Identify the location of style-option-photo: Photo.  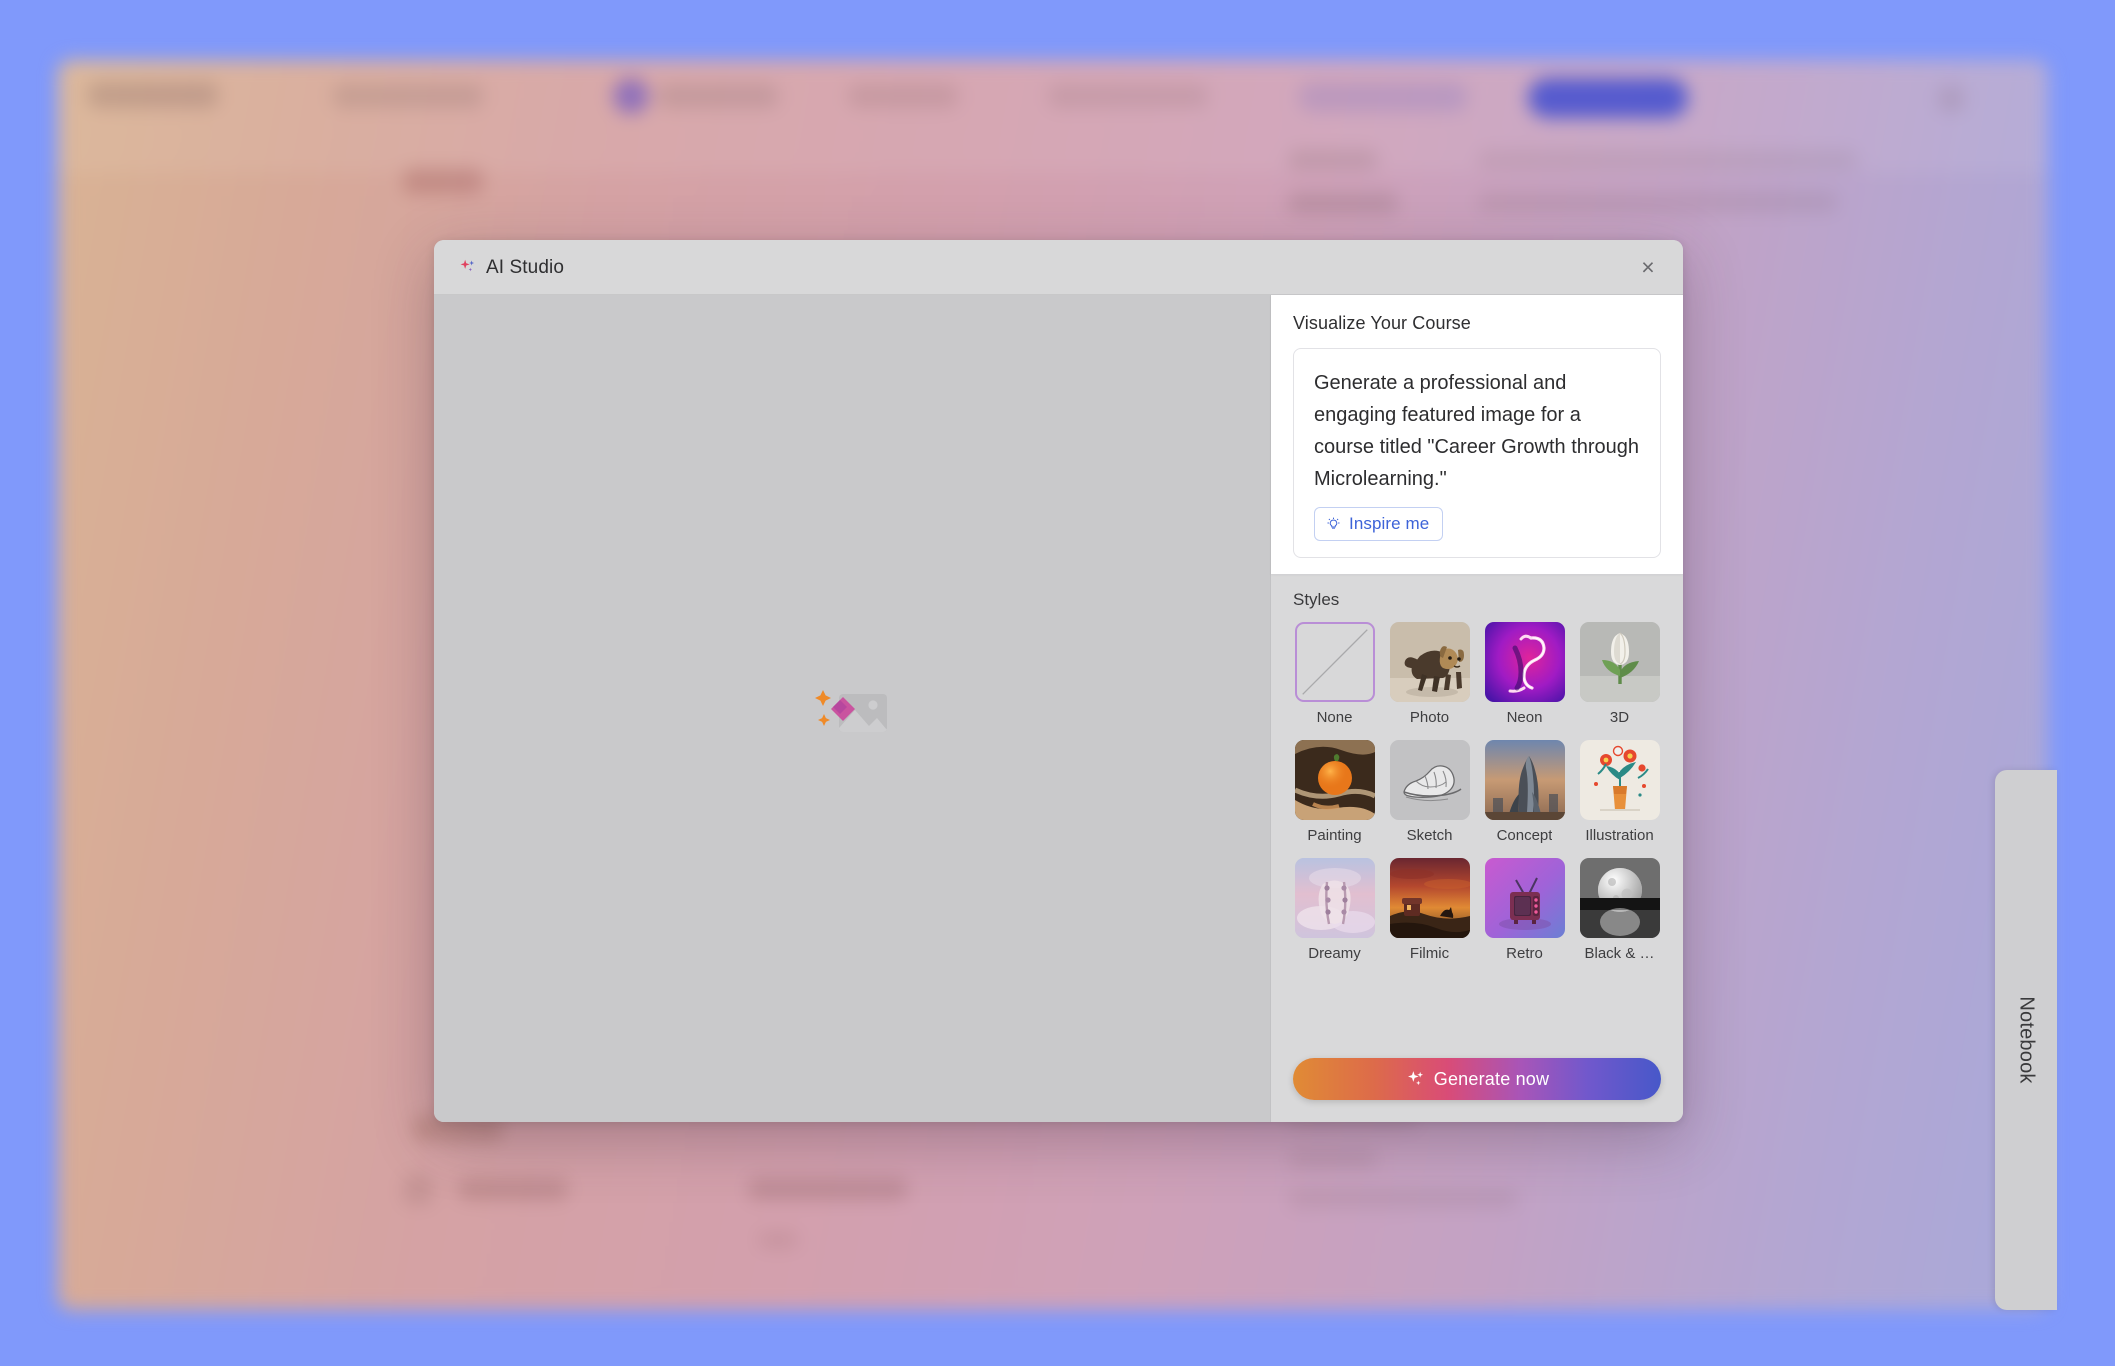
(1429, 674).